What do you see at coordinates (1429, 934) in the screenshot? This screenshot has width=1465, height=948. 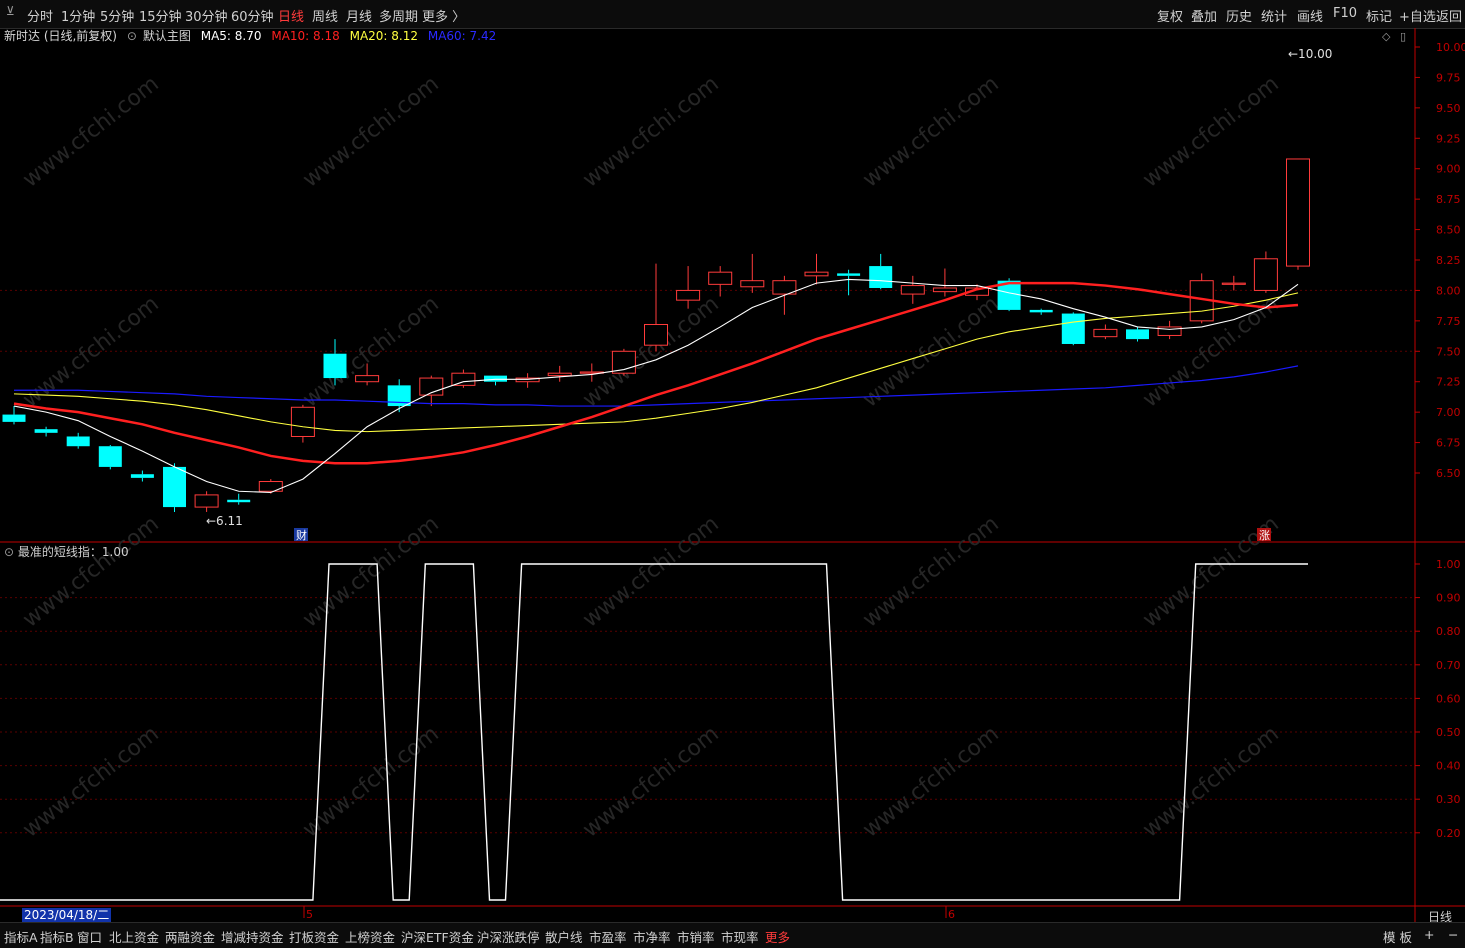 I see `zoom-in-button: +` at bounding box center [1429, 934].